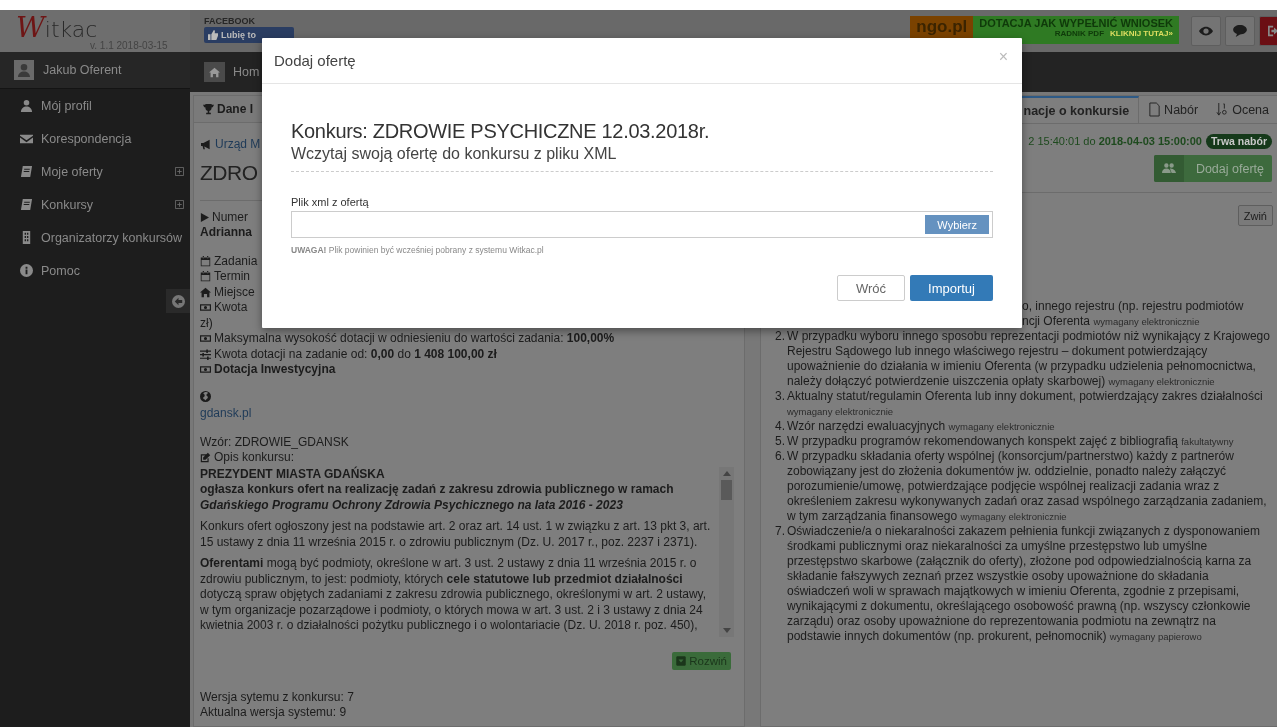 Image resolution: width=1277 pixels, height=727 pixels. What do you see at coordinates (246, 72) in the screenshot?
I see `breadcrumb-link: Hom` at bounding box center [246, 72].